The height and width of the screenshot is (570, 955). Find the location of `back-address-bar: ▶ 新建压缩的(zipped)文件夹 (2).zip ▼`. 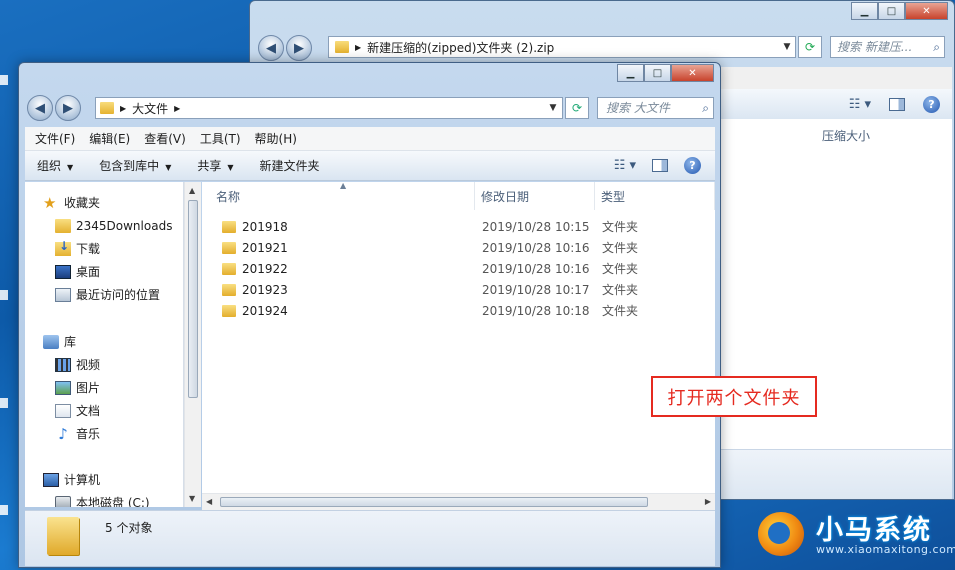

back-address-bar: ▶ 新建压缩的(zipped)文件夹 (2).zip ▼ is located at coordinates (562, 47).